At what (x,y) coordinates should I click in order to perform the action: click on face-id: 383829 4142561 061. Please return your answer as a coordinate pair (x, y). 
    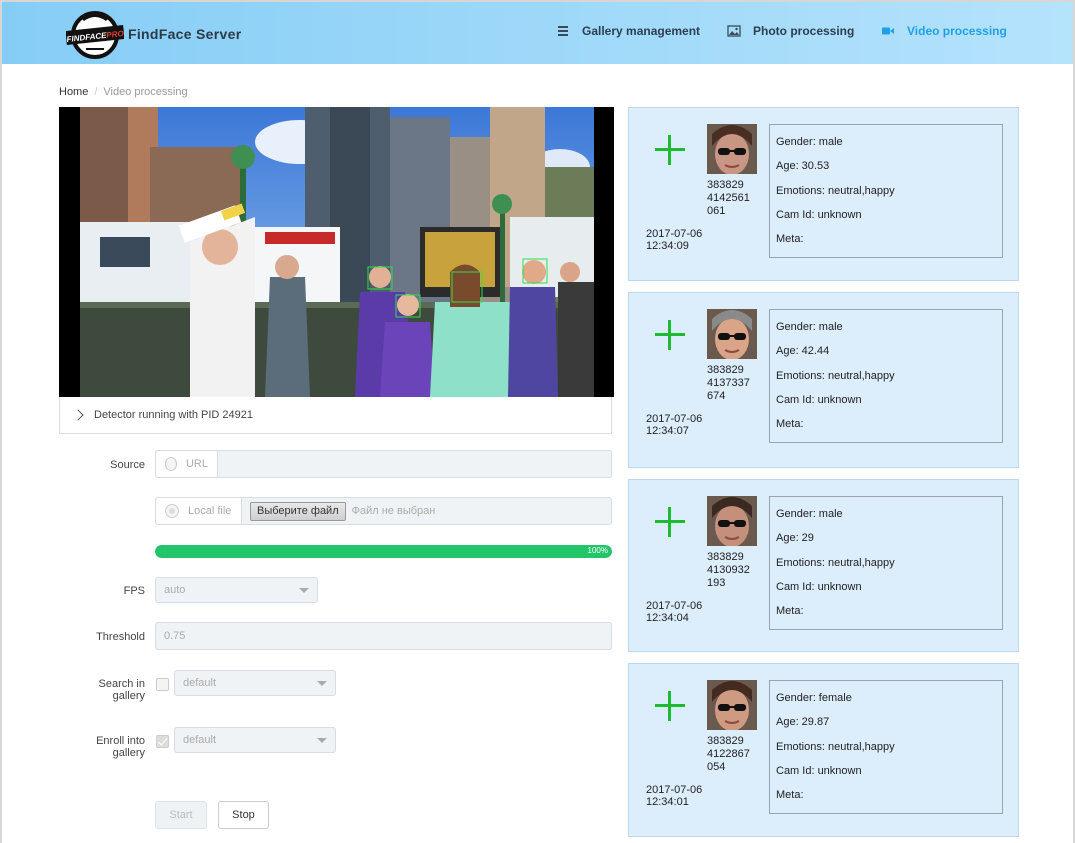
    Looking at the image, I should click on (734, 198).